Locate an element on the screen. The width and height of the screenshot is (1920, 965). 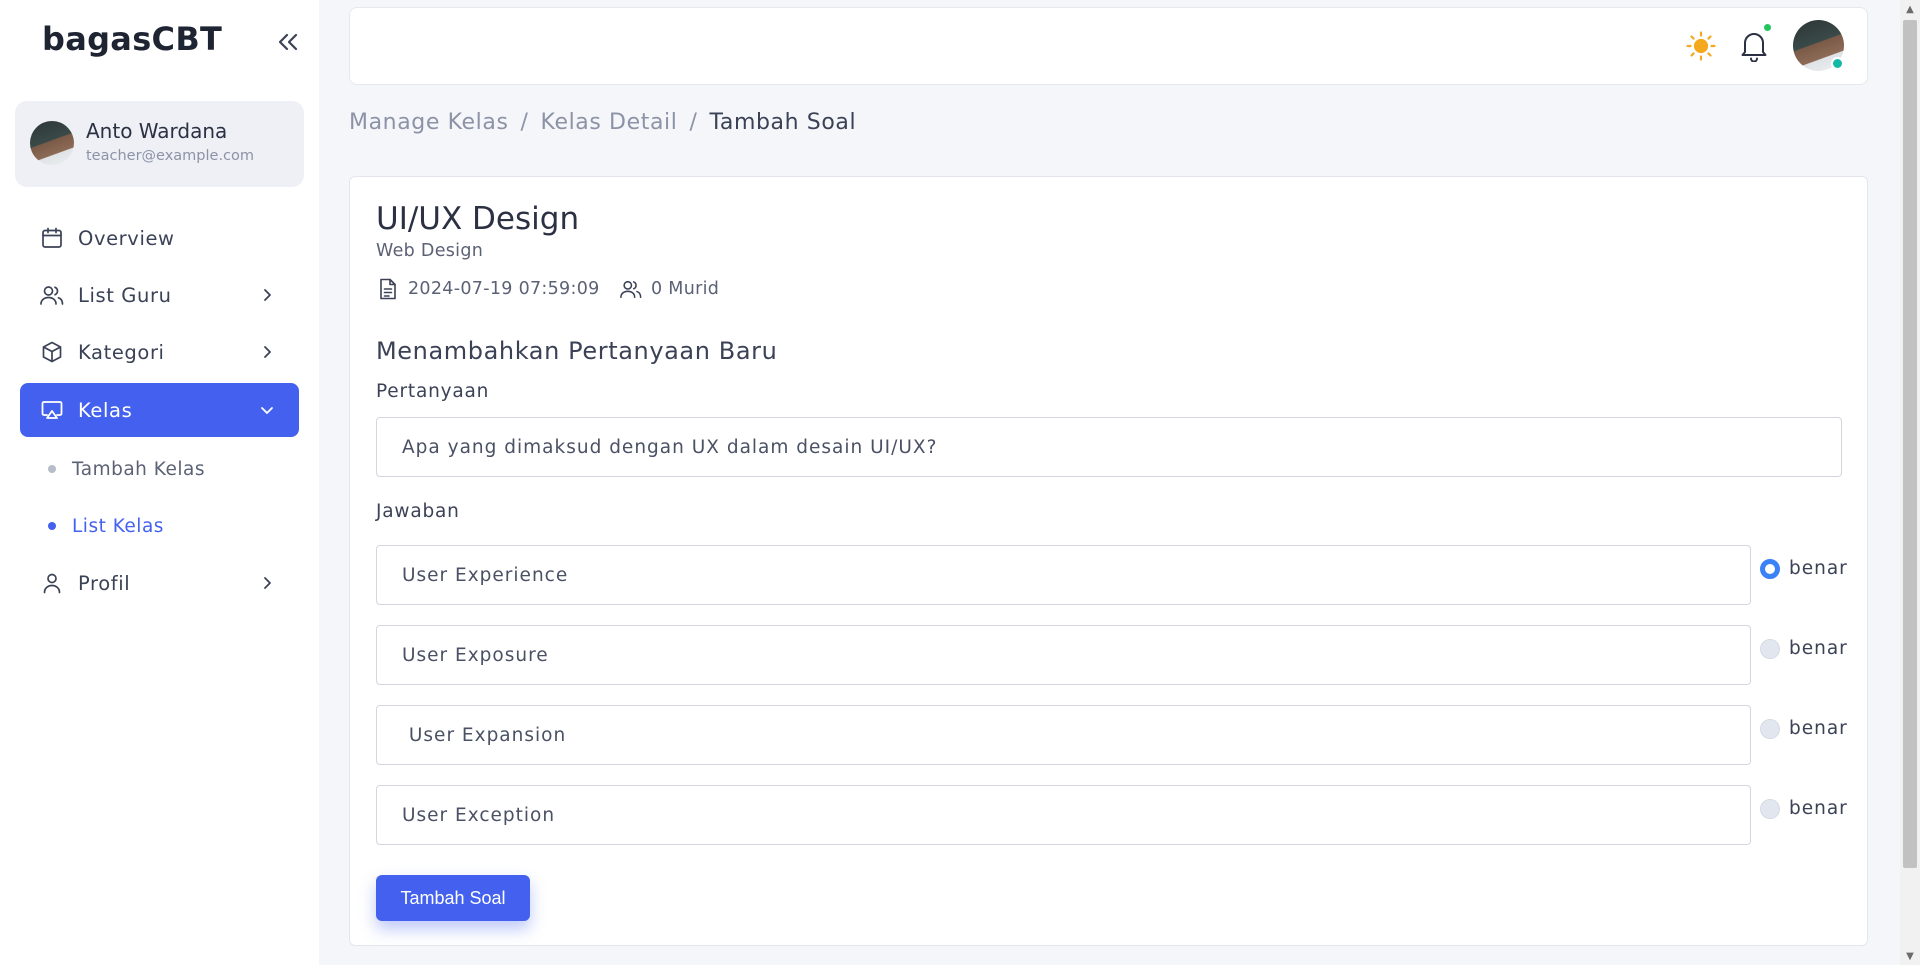
user-email: teacher@example.com is located at coordinates (170, 156).